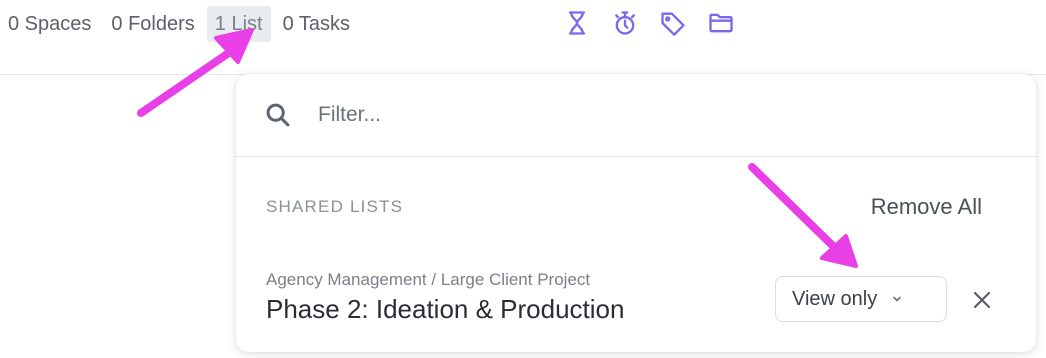 This screenshot has height=358, width=1046. Describe the element at coordinates (624, 207) in the screenshot. I see `section-header: SHARED LISTS Remove All` at that location.